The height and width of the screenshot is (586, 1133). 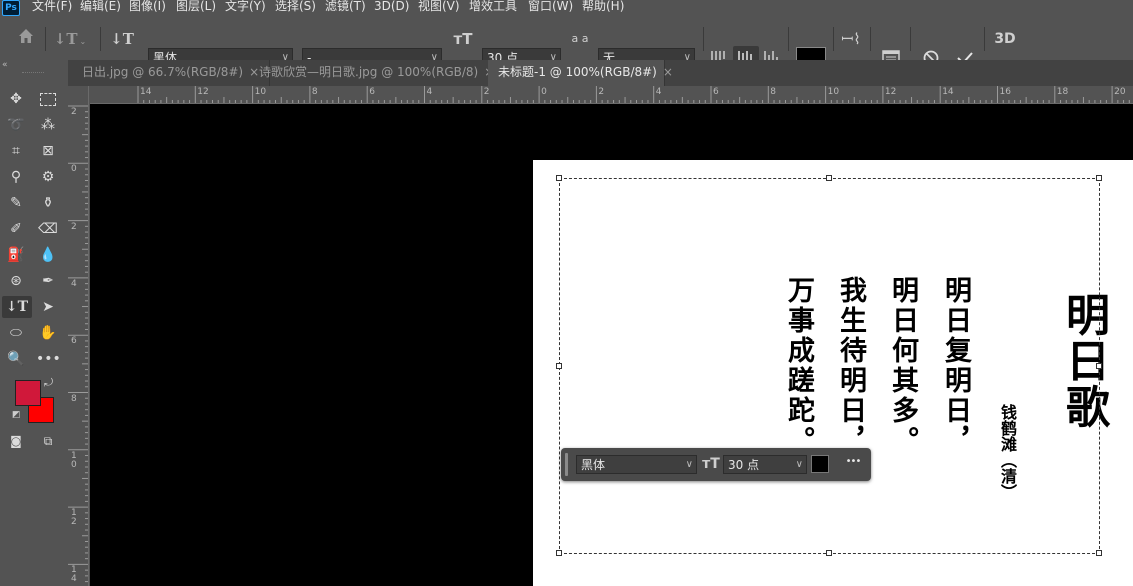 I want to click on crop-tool-icon: ⌗, so click(x=16, y=151).